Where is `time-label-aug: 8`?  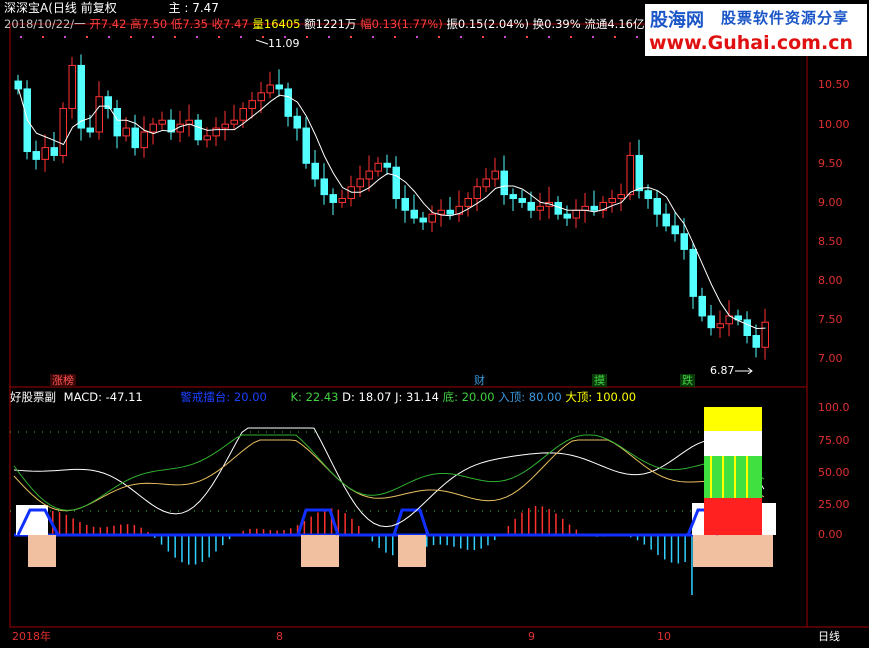 time-label-aug: 8 is located at coordinates (279, 636).